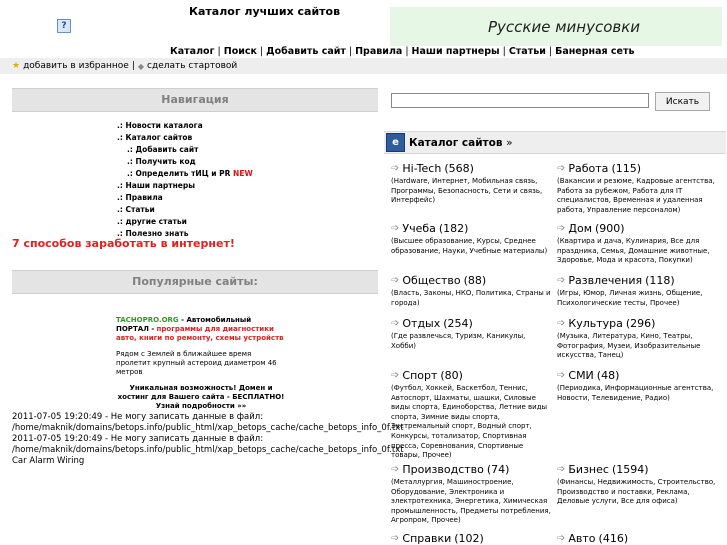 The width and height of the screenshot is (727, 545). I want to click on navigation-heading: Навигация, so click(195, 100).